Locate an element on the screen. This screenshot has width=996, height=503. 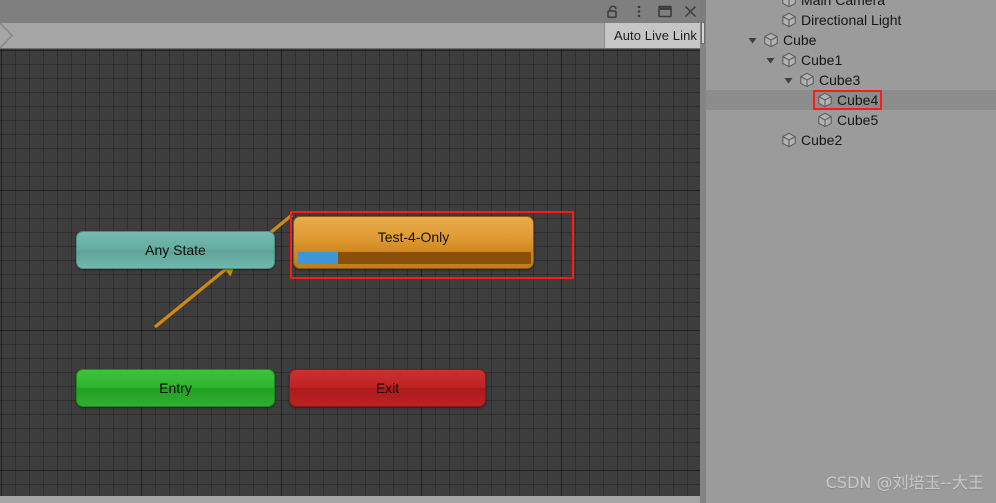
hierarchy-item-label: Cube1 is located at coordinates (822, 60).